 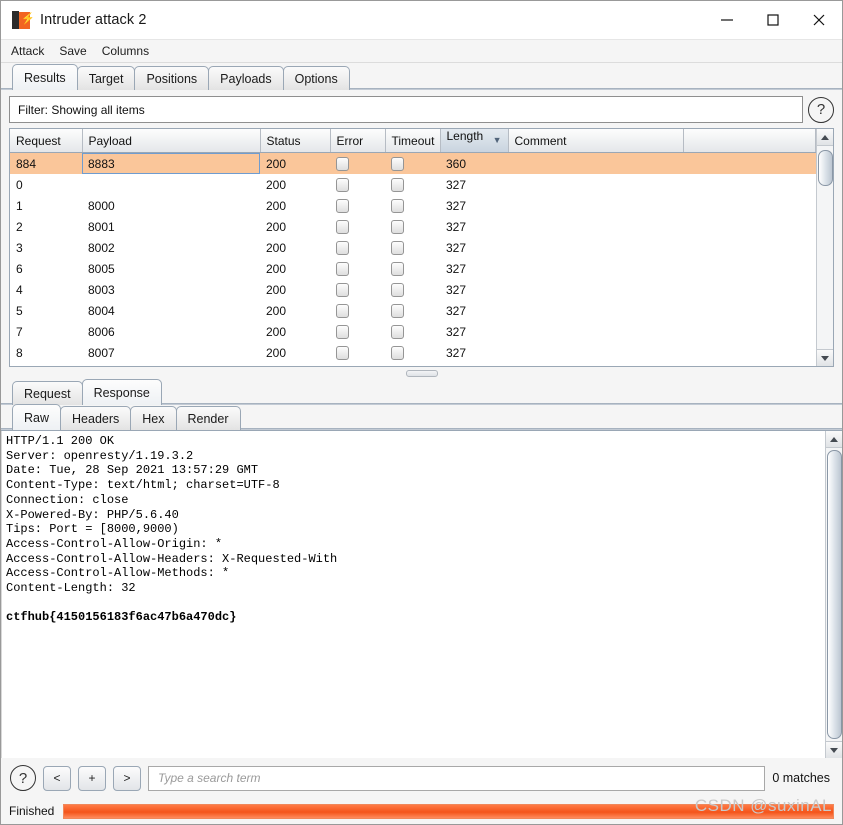 I want to click on table-row: 2 8001 200 327, so click(x=413, y=226).